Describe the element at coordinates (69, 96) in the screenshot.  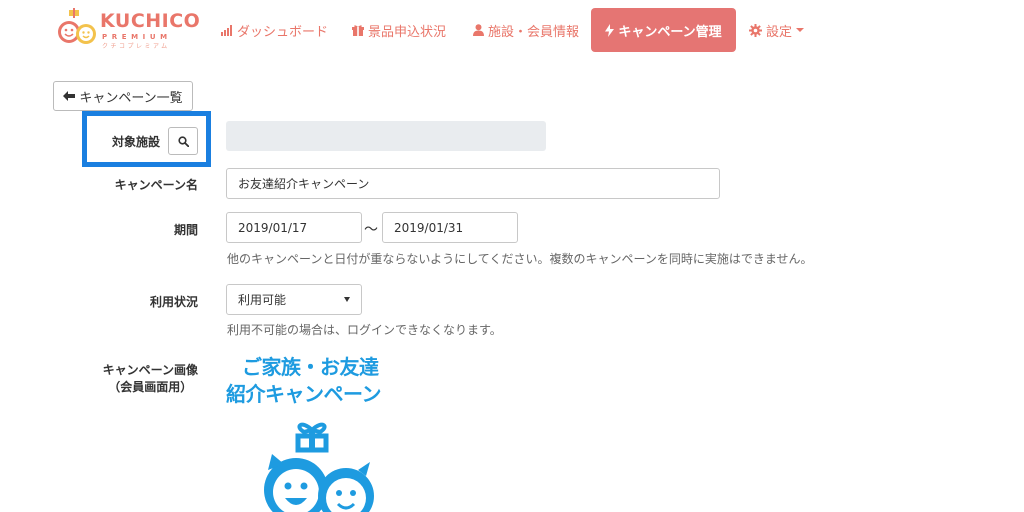
I see `arrow-left-icon` at that location.